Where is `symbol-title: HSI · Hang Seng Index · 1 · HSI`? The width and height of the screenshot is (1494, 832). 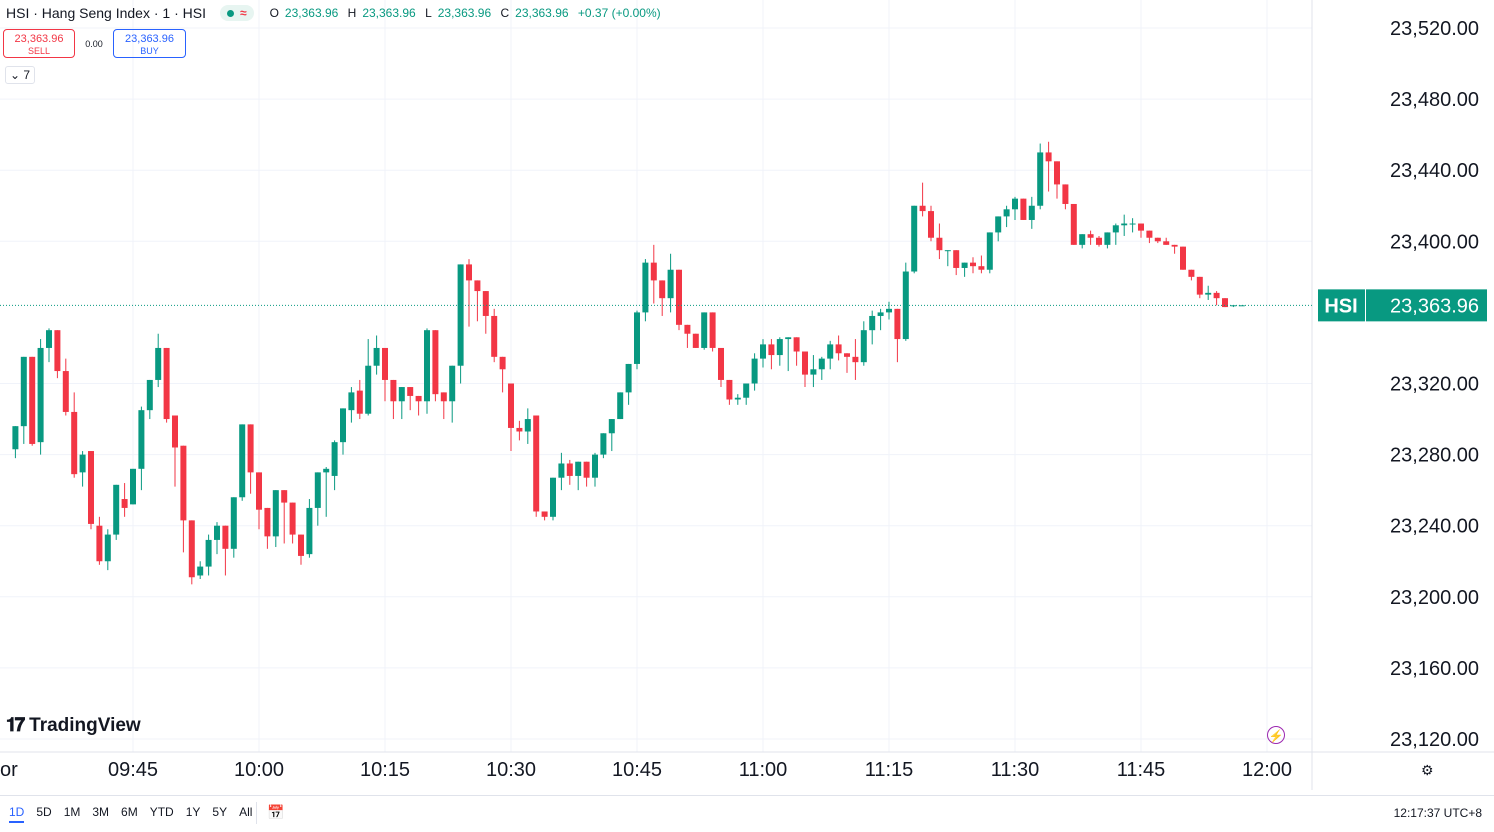 symbol-title: HSI · Hang Seng Index · 1 · HSI is located at coordinates (106, 13).